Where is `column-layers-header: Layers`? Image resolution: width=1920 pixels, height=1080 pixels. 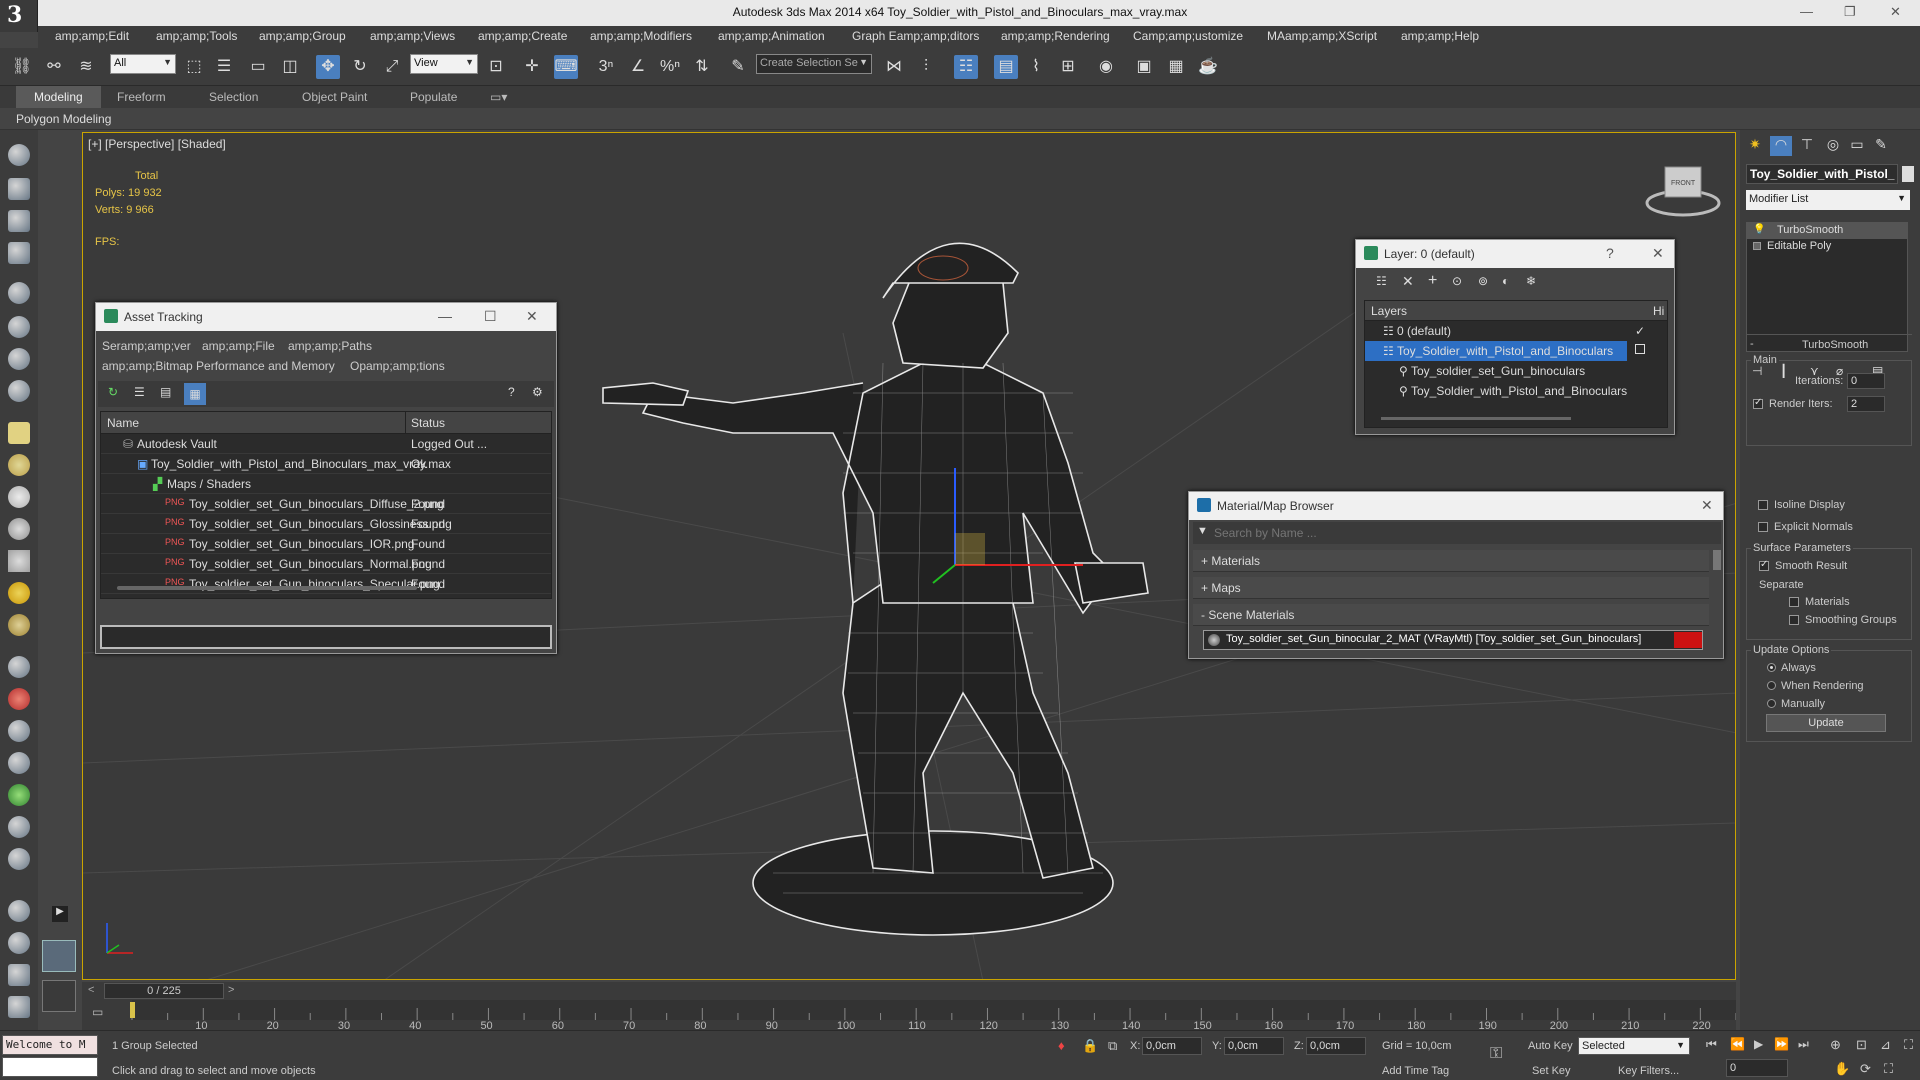
column-layers-header: Layers is located at coordinates (1389, 311).